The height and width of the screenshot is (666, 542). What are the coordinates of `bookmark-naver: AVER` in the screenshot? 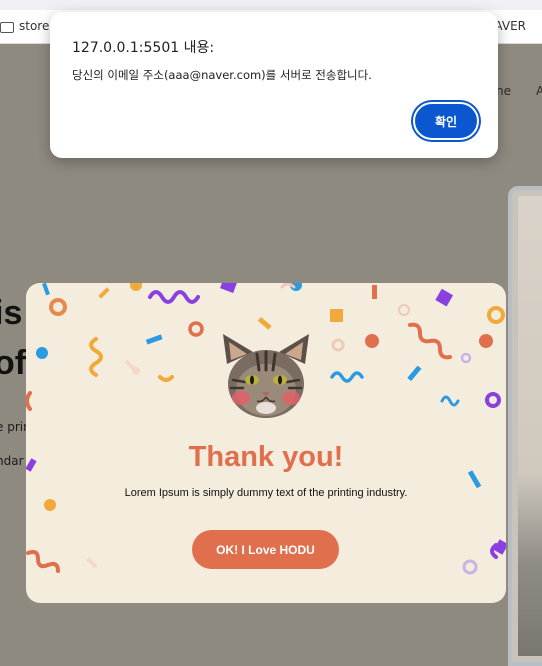 It's located at (510, 26).